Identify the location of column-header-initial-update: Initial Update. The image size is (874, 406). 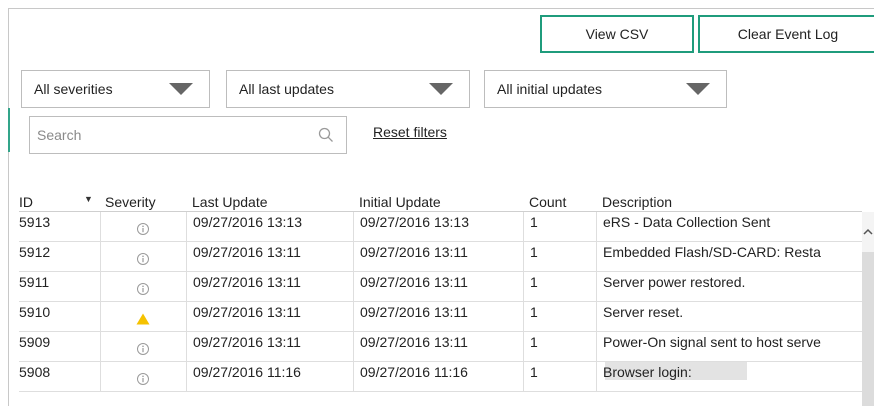
(400, 202).